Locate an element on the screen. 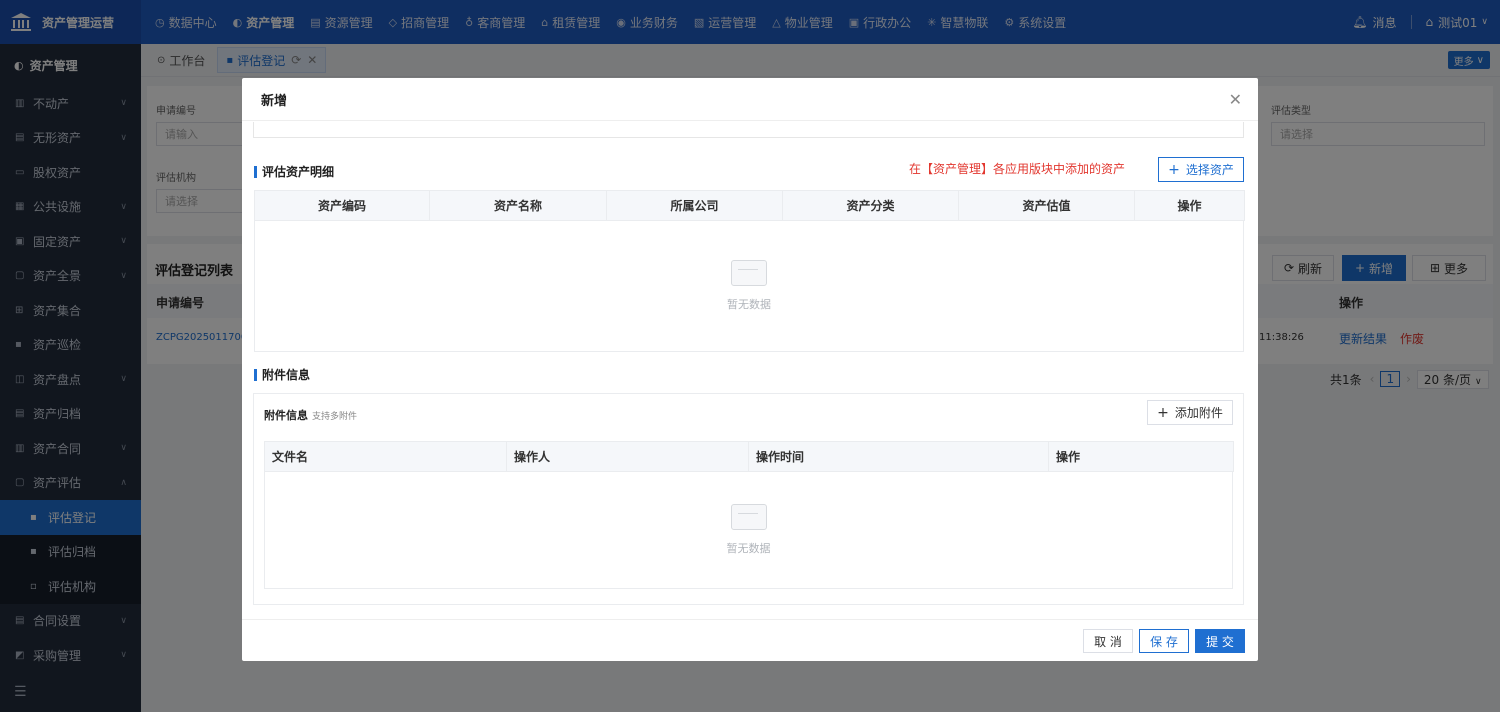 The width and height of the screenshot is (1500, 712). select-asset-button: + 选择资产 is located at coordinates (1201, 169).